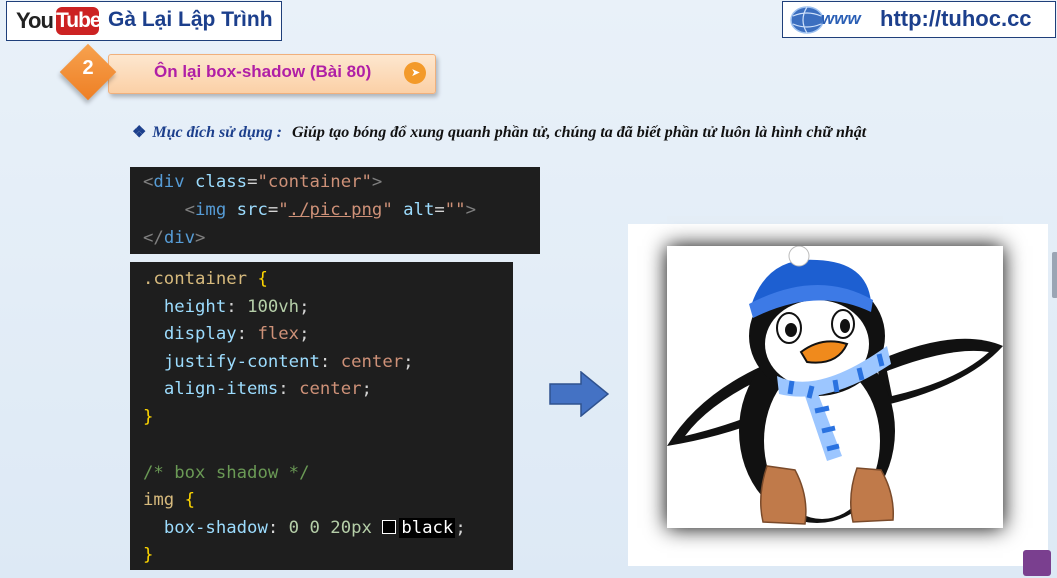  I want to click on code-line: justify-content: center;, so click(288, 362).